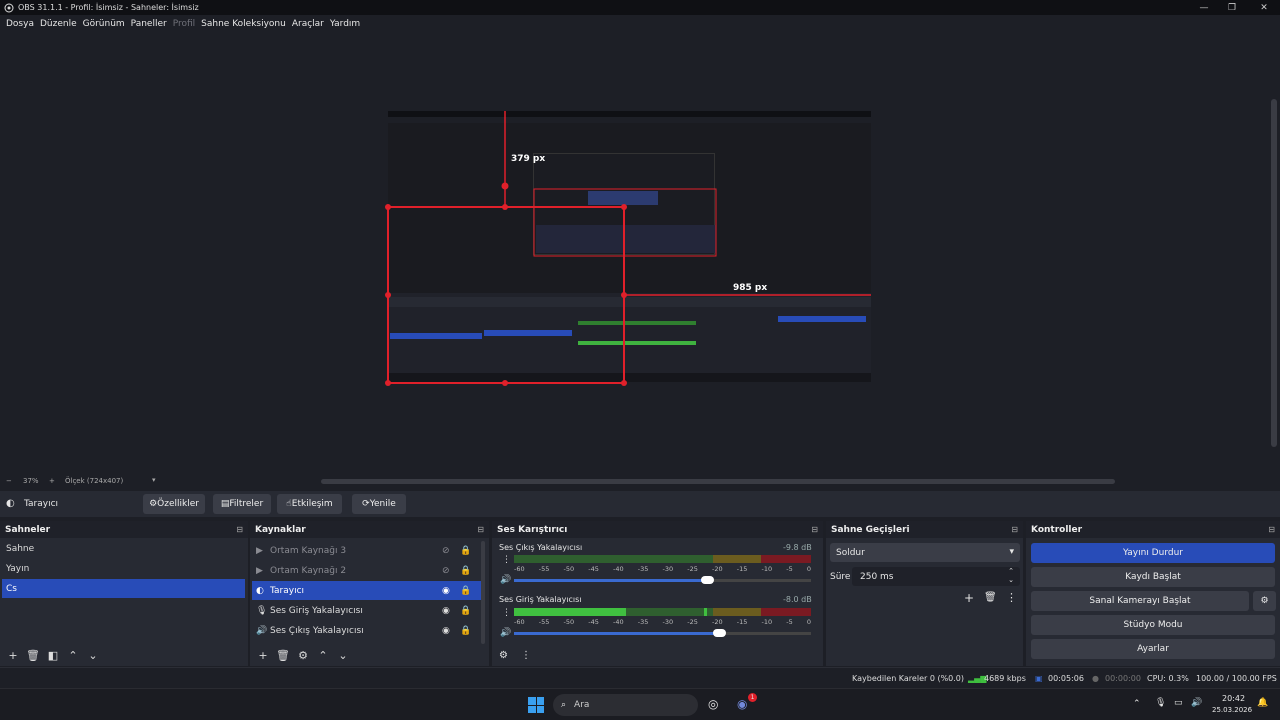 The width and height of the screenshot is (1280, 720). Describe the element at coordinates (840, 577) in the screenshot. I see `duration-label: Süre` at that location.